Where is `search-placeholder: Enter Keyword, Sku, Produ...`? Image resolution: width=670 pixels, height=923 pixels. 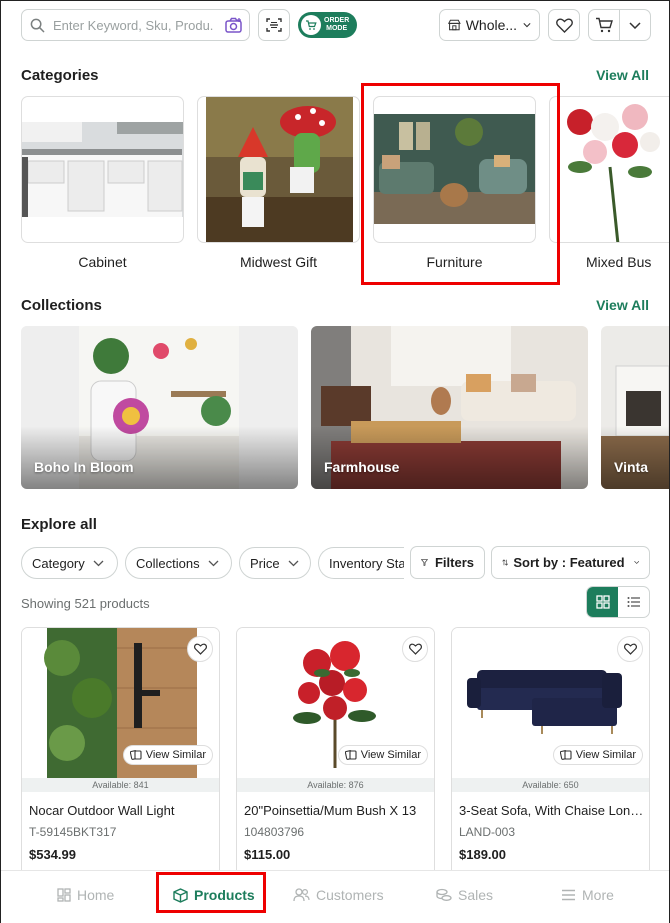 search-placeholder: Enter Keyword, Sku, Produ... is located at coordinates (133, 25).